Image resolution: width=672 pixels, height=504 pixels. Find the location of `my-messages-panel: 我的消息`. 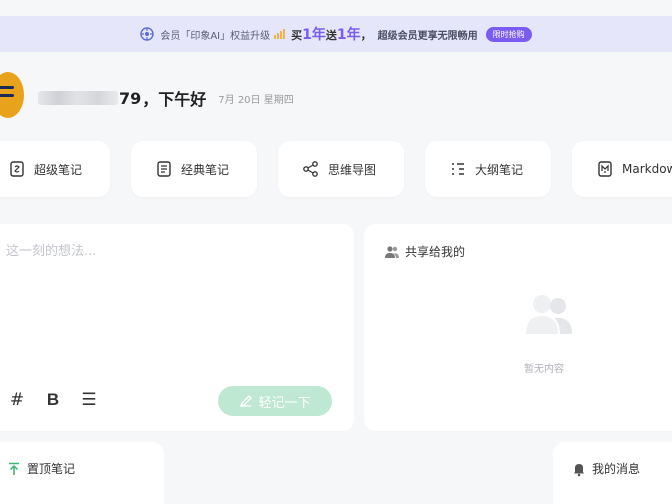

my-messages-panel: 我的消息 is located at coordinates (612, 473).